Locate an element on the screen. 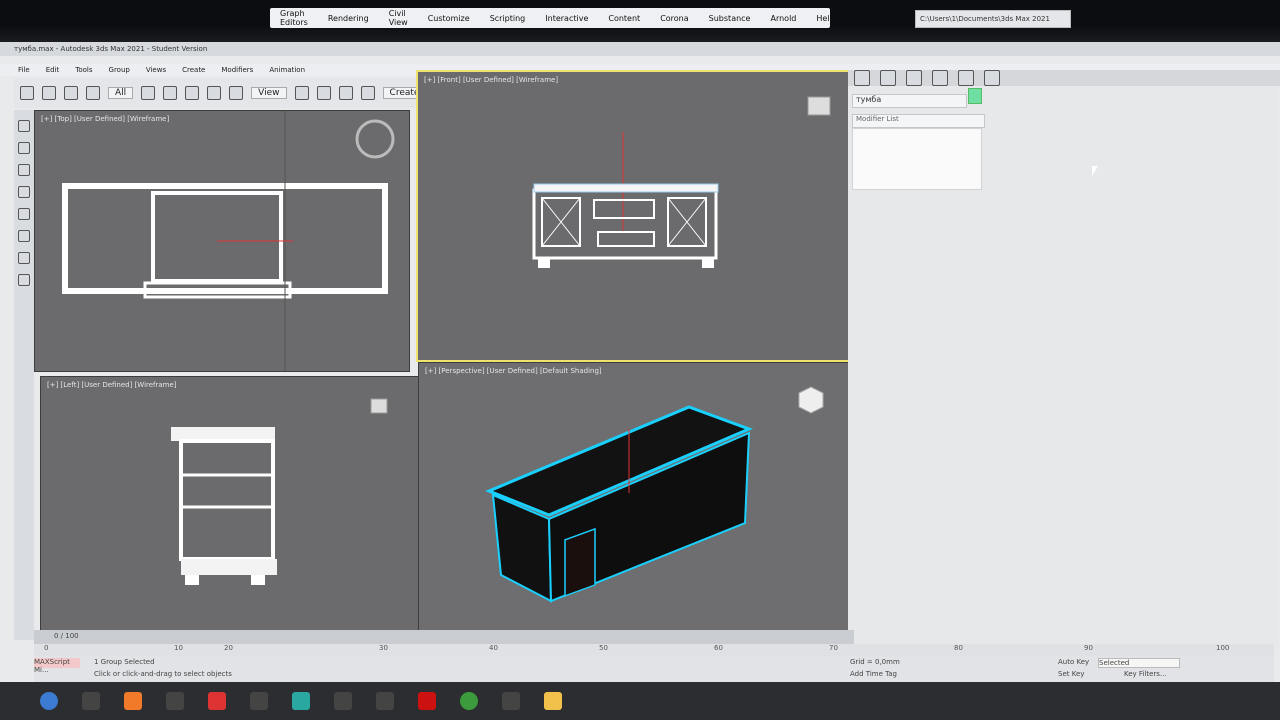  modifier-list-dropdown: Modifier List is located at coordinates (918, 121).